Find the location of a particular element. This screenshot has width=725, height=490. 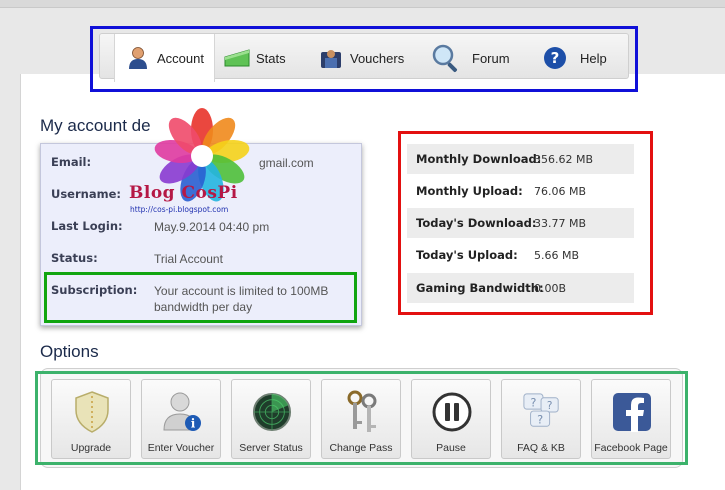

row-label: Username: is located at coordinates (86, 194).